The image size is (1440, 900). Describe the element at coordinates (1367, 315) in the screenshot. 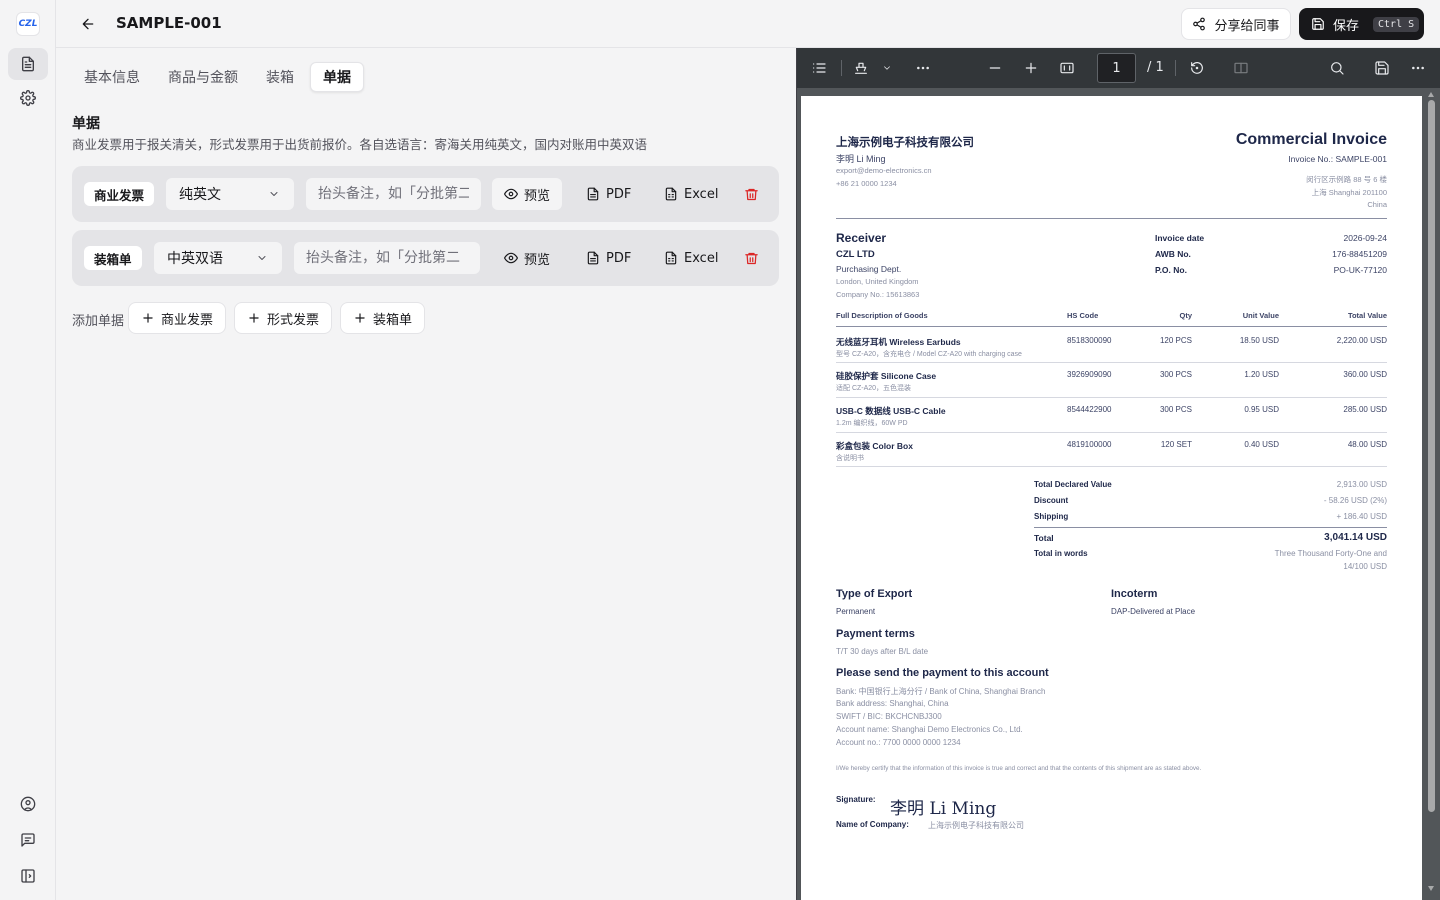

I see `table-header-total: Total Value` at that location.